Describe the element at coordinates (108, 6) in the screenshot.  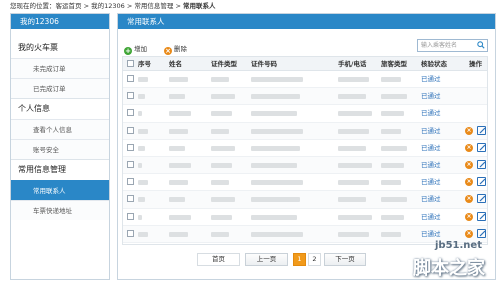
I see `breadcrumb-link-my12306: 我的12306` at that location.